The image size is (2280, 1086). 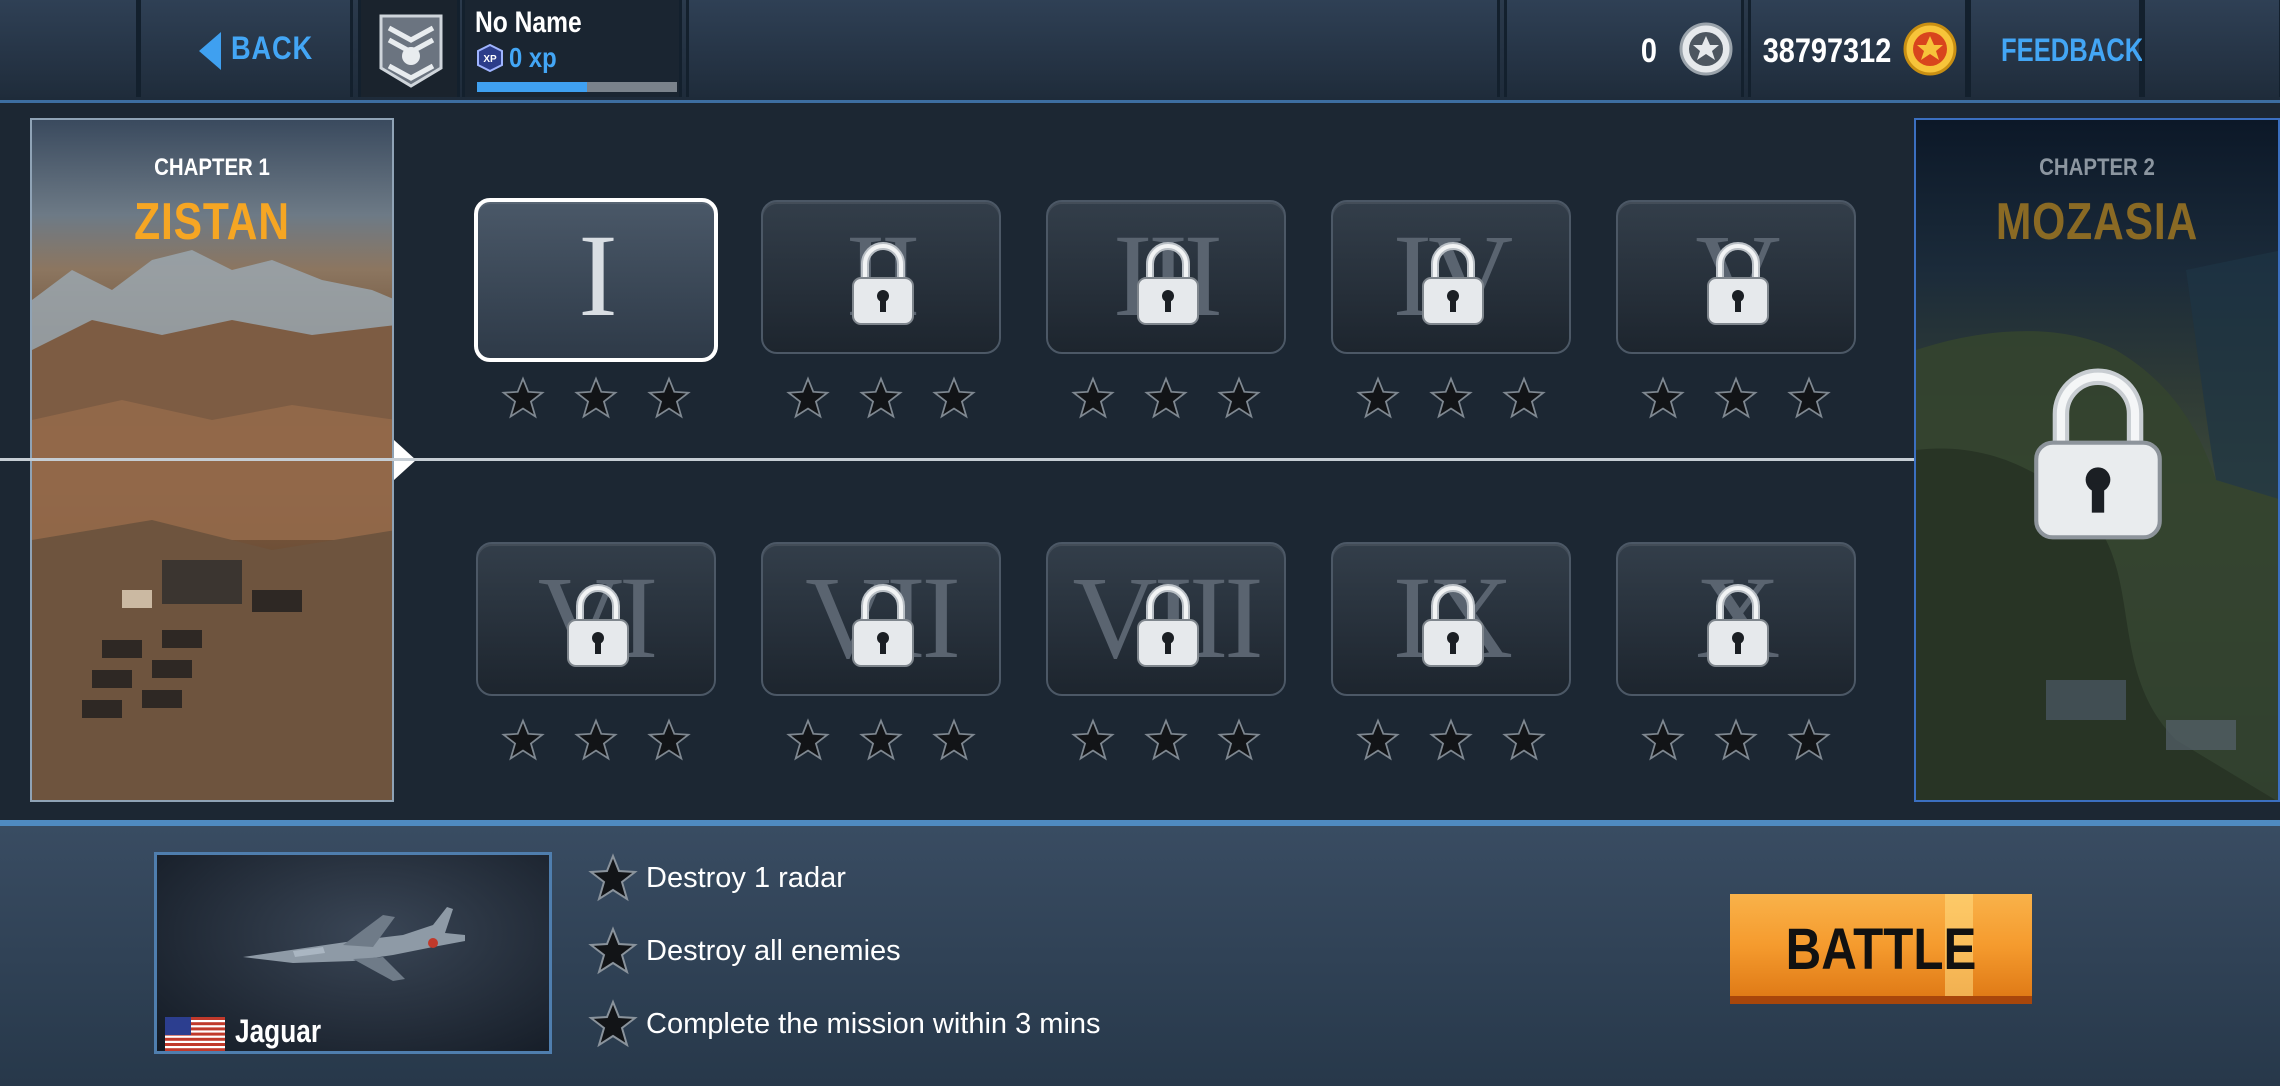 I want to click on top-bar: BACK No Name XP 0 xp 0 38797312 FEEDBACK, so click(x=1140, y=51).